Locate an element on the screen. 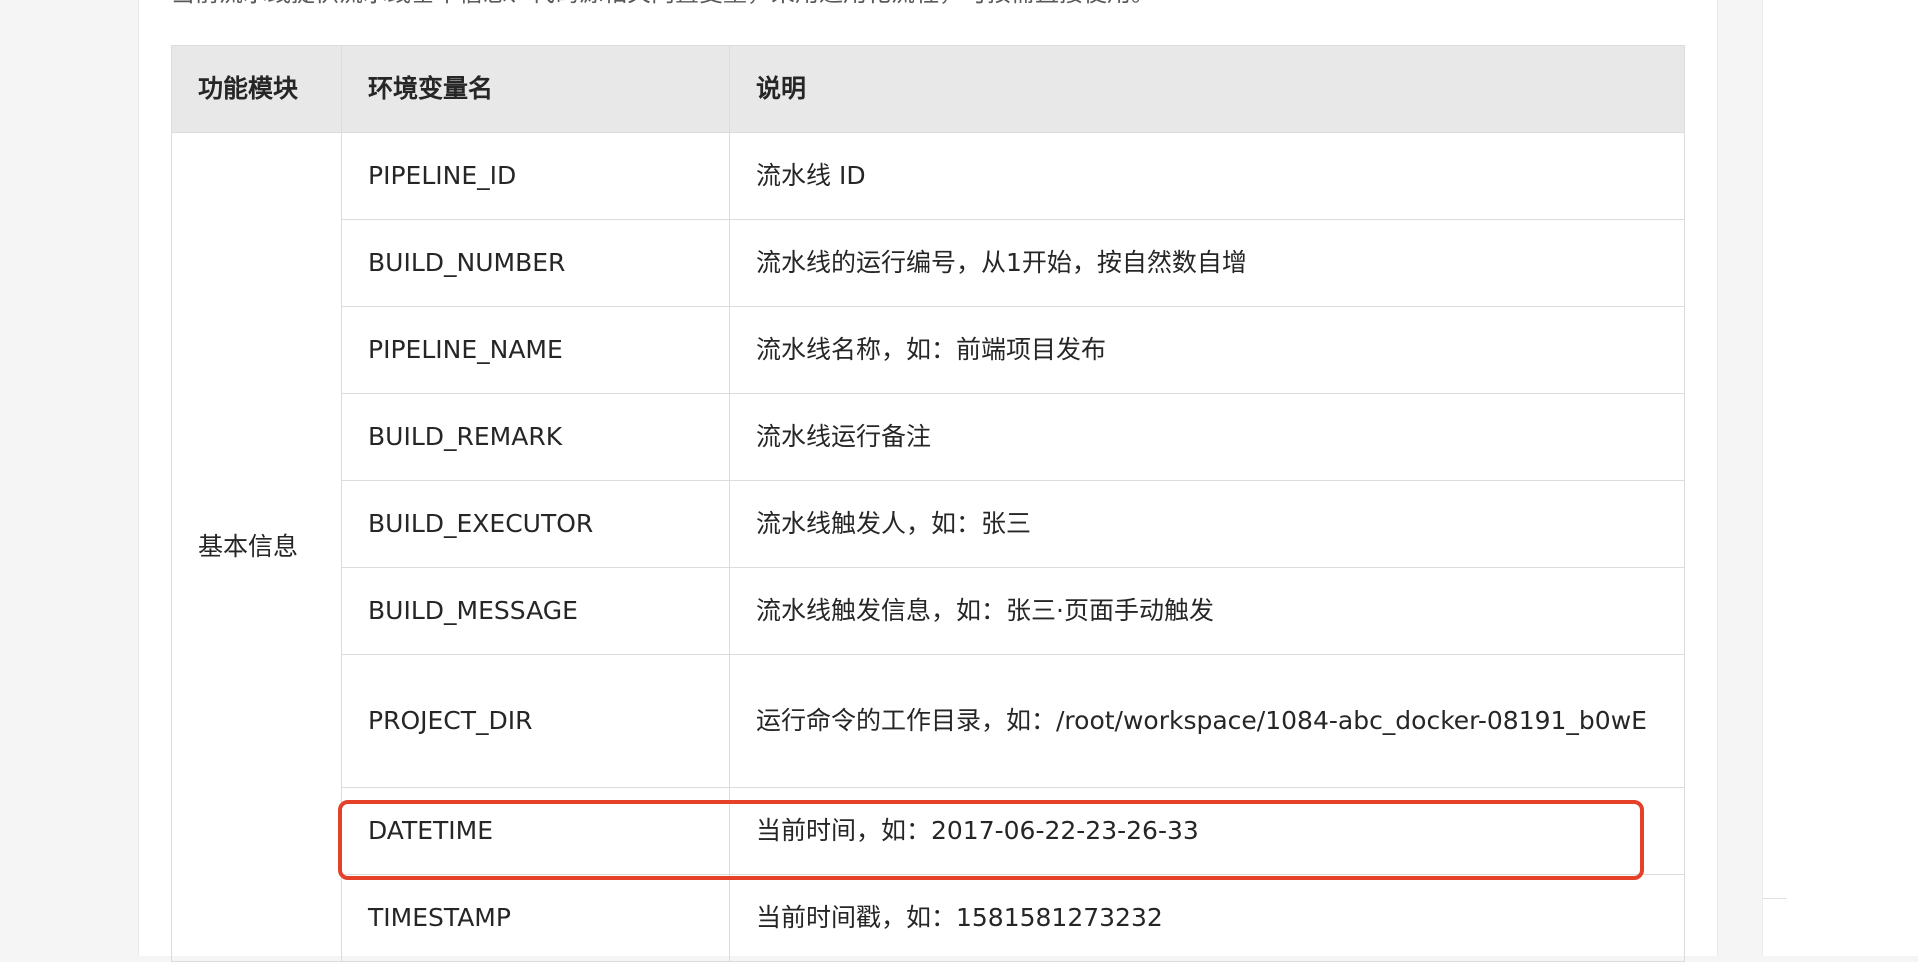 The width and height of the screenshot is (1918, 962). table-row: TIMESTAMP 当前时间戳，如：1581581273232 is located at coordinates (928, 918).